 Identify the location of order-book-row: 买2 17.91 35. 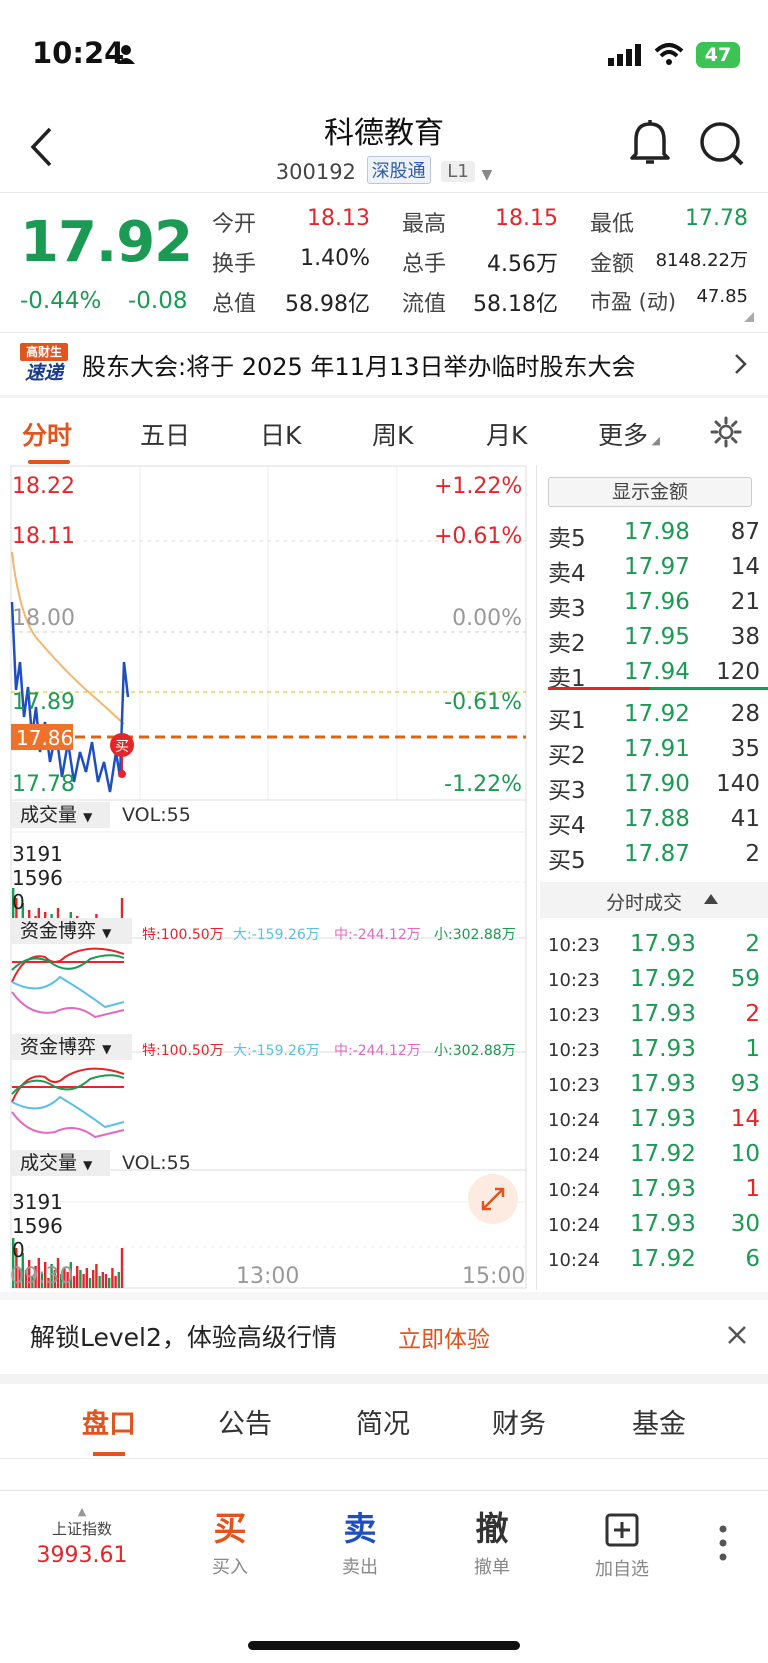
(654, 753).